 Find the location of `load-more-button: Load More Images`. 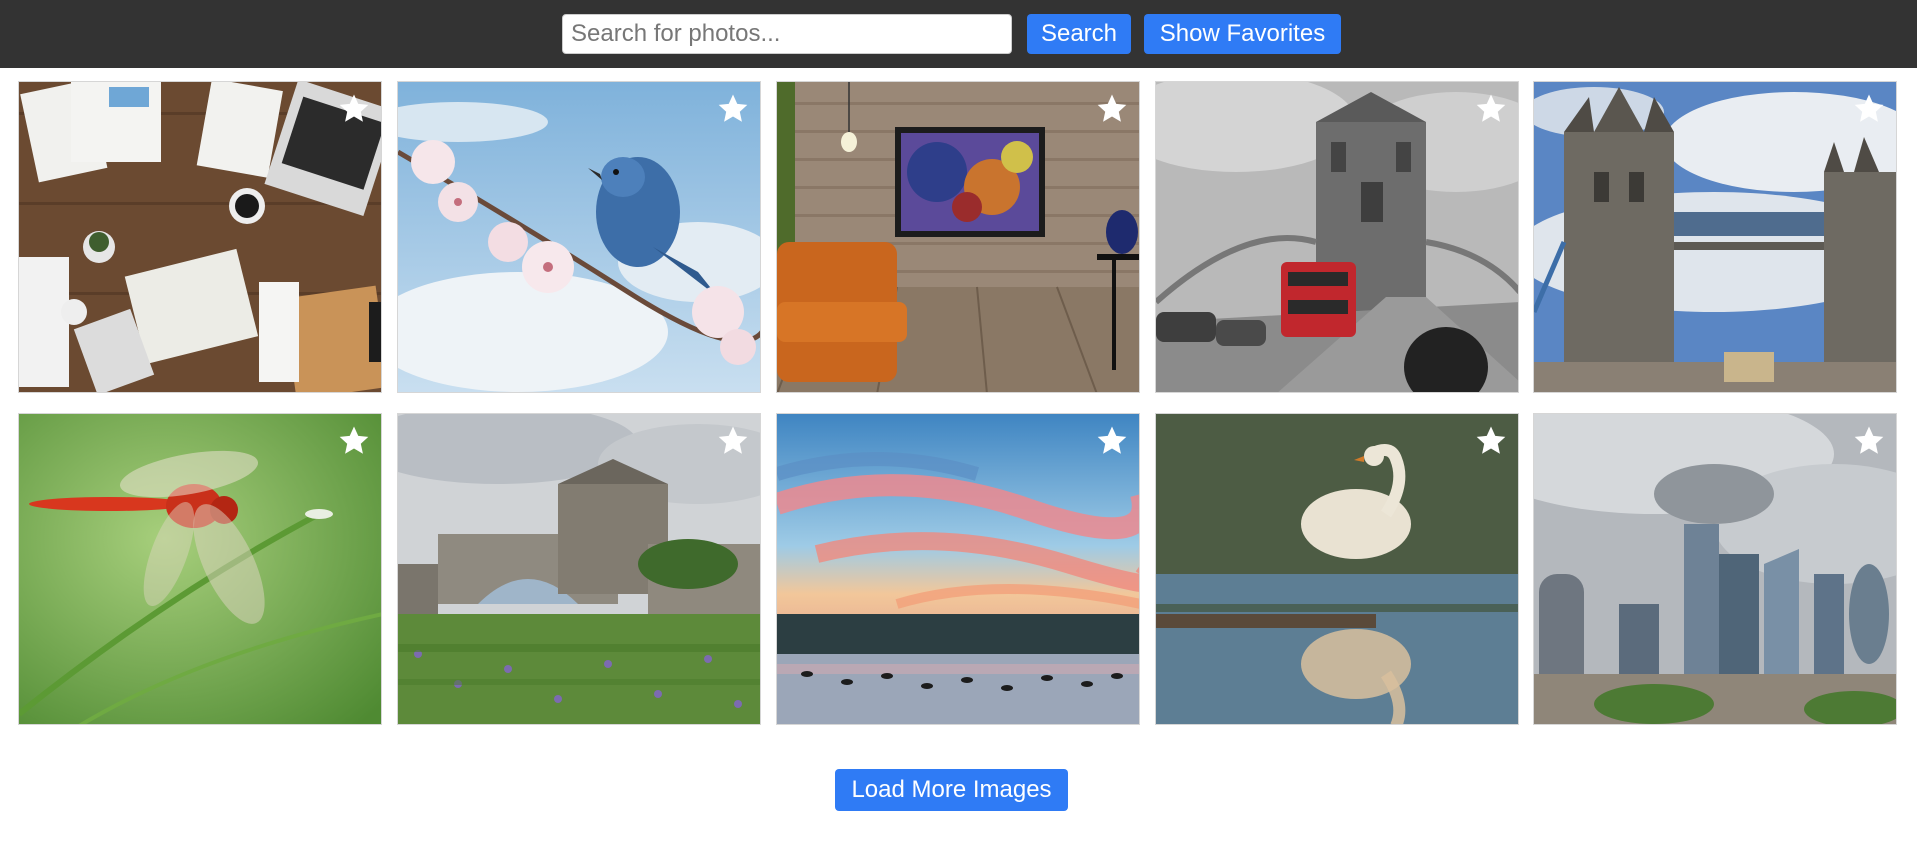

load-more-button: Load More Images is located at coordinates (951, 790).